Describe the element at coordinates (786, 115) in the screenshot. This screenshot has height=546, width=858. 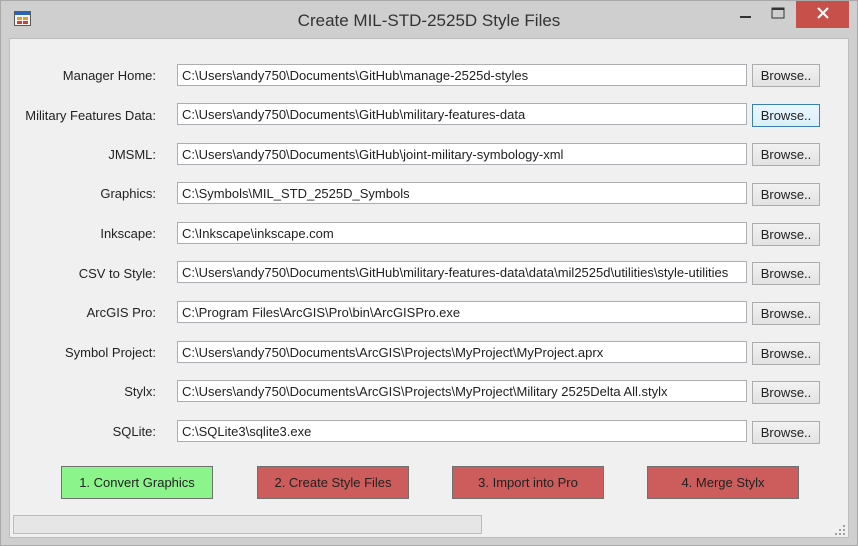
I see `military-features-data-browse-button: Browse..` at that location.